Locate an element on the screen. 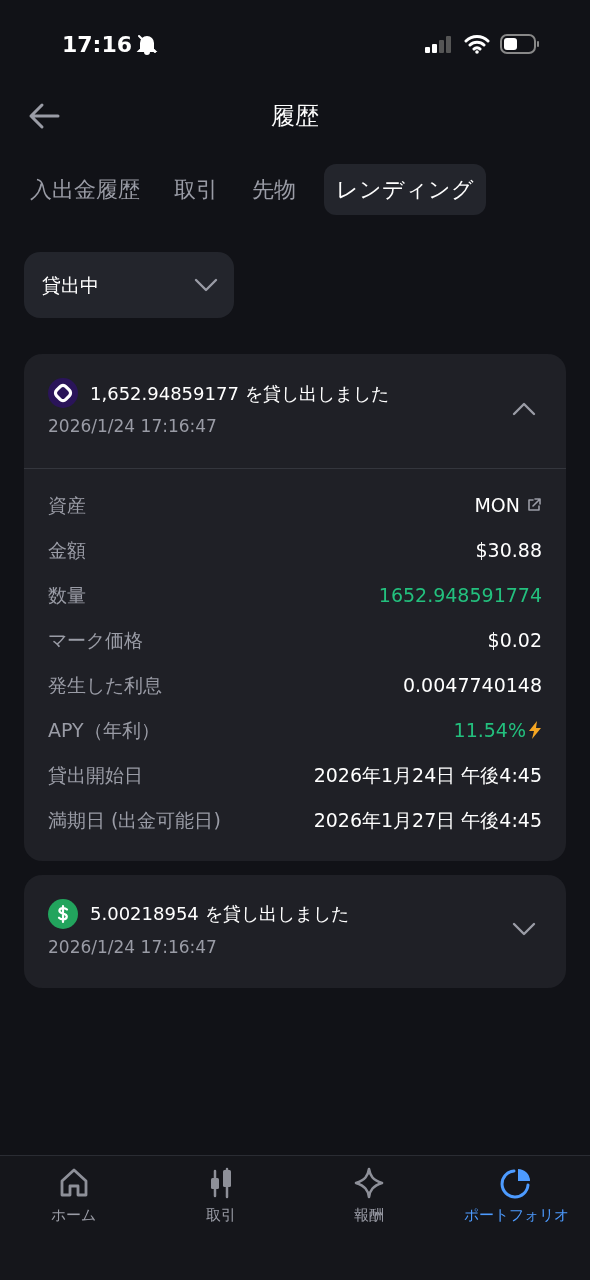  detail-label: 金額 is located at coordinates (67, 550).